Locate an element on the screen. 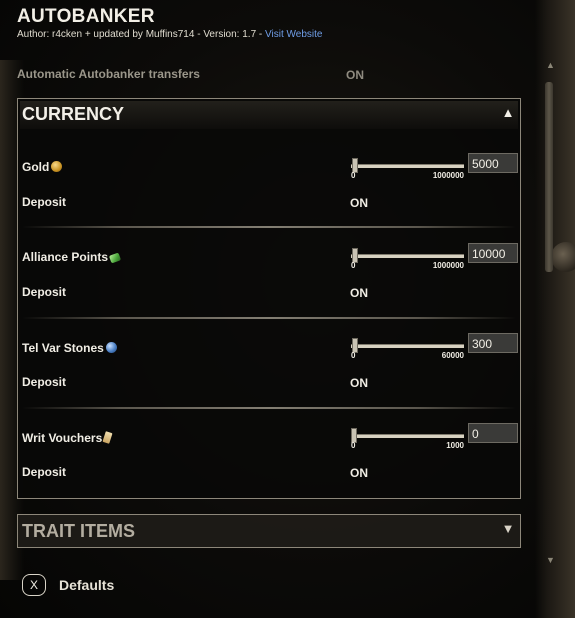  tel-var-stones-label: Tel Var Stones is located at coordinates (63, 348).